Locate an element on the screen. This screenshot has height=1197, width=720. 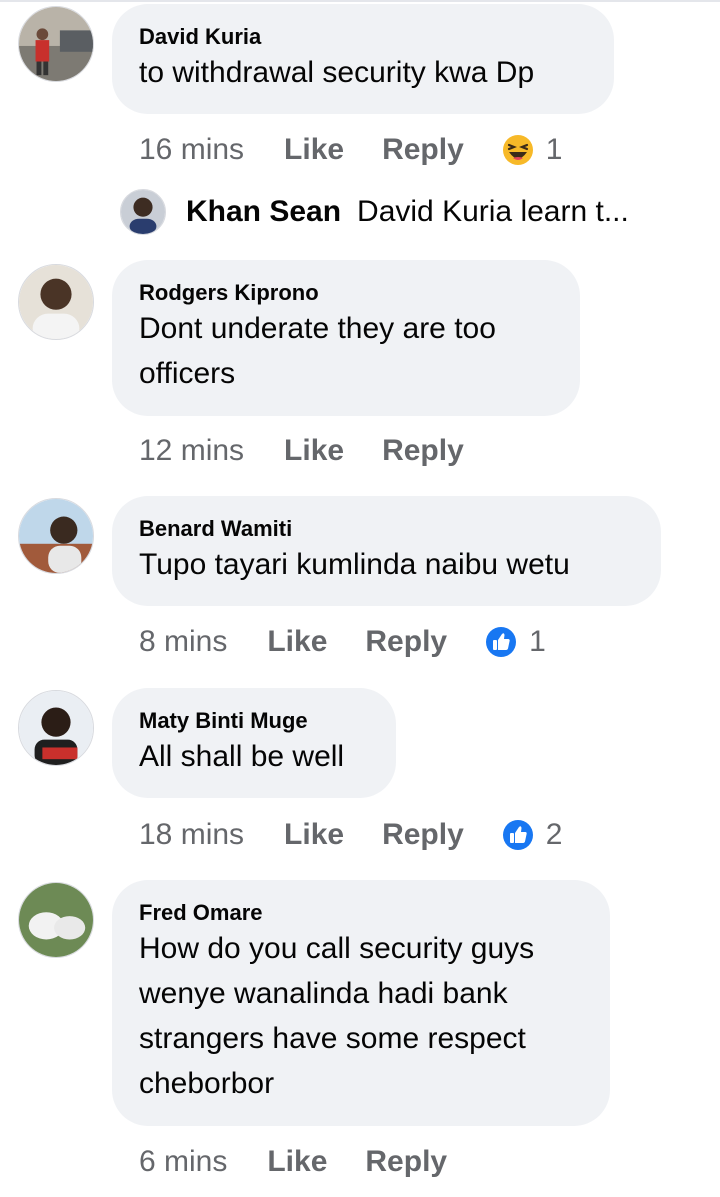
commenter-name: David Kuria is located at coordinates (362, 37).